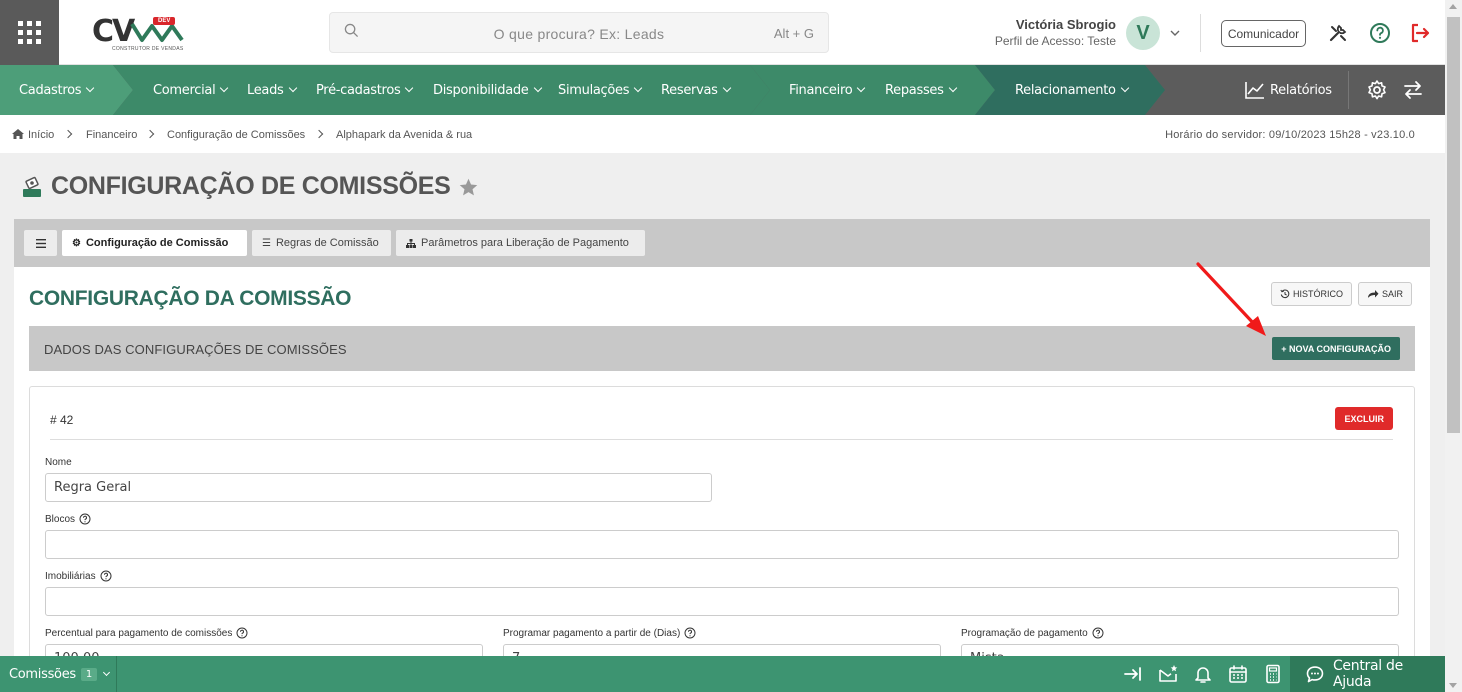 This screenshot has width=1462, height=692. What do you see at coordinates (191, 90) in the screenshot?
I see `nav-comercial: Comercial` at bounding box center [191, 90].